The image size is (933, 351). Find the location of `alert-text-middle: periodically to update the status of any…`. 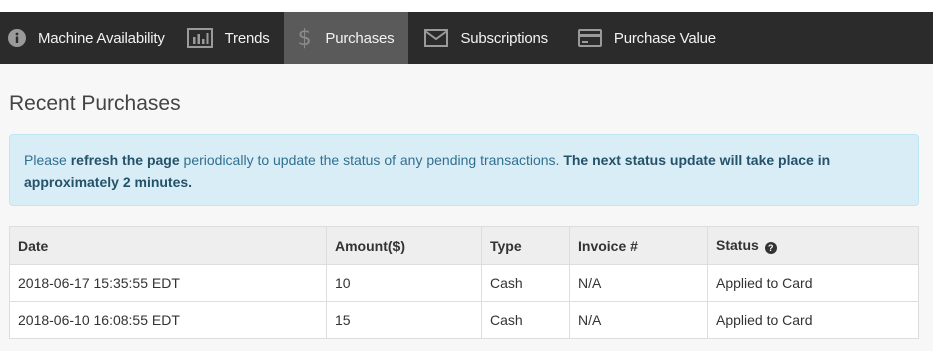

alert-text-middle: periodically to update the status of any… is located at coordinates (371, 160).